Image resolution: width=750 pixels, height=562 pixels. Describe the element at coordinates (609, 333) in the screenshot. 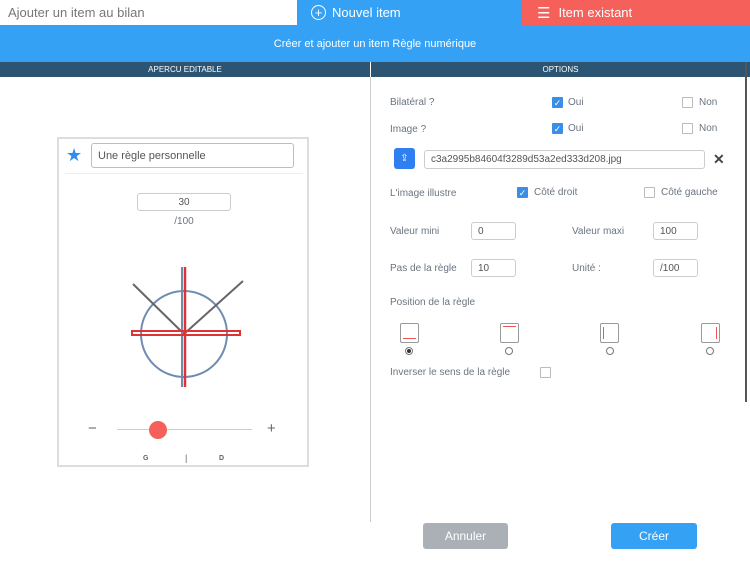

I see `position-left-icon` at that location.